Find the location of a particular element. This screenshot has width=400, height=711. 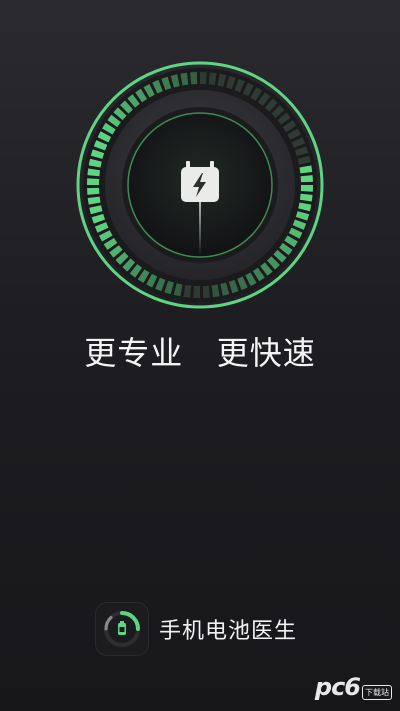

charge-needle is located at coordinates (200, 227).